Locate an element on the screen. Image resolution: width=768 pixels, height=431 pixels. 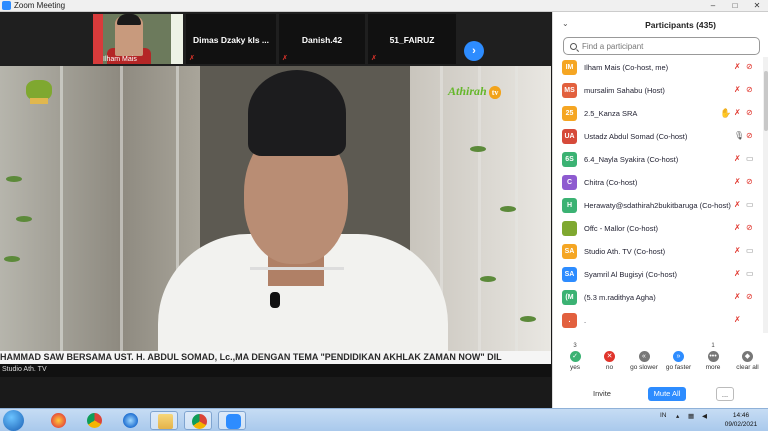
reaction-label: no is located at coordinates (609, 367).